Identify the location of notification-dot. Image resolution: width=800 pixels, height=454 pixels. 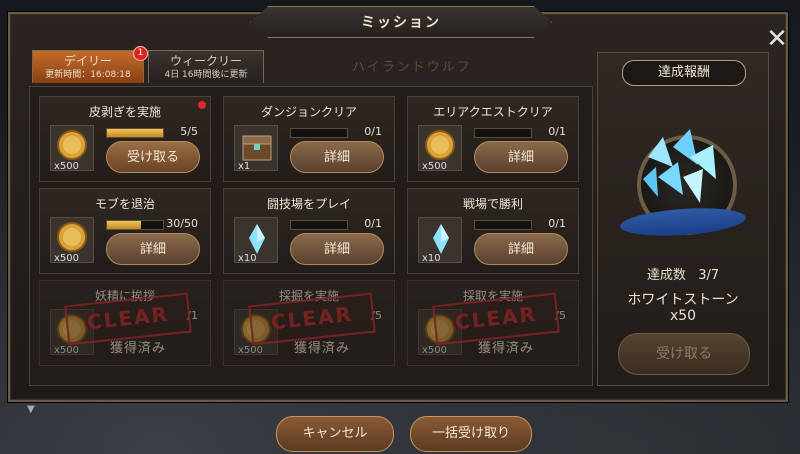
(202, 105).